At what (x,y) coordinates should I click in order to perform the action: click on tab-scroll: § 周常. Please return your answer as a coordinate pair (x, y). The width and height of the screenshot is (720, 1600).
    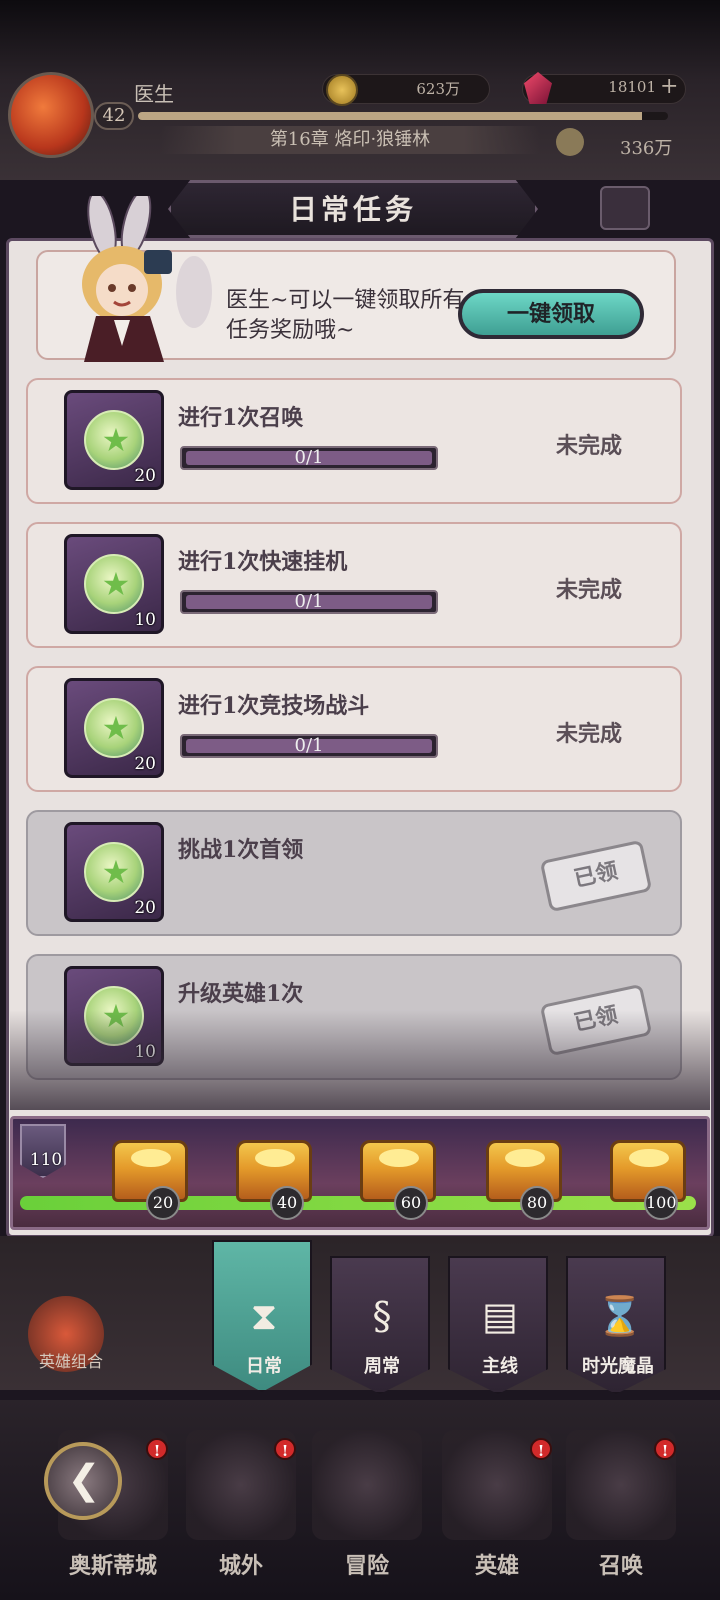
    Looking at the image, I should click on (380, 1325).